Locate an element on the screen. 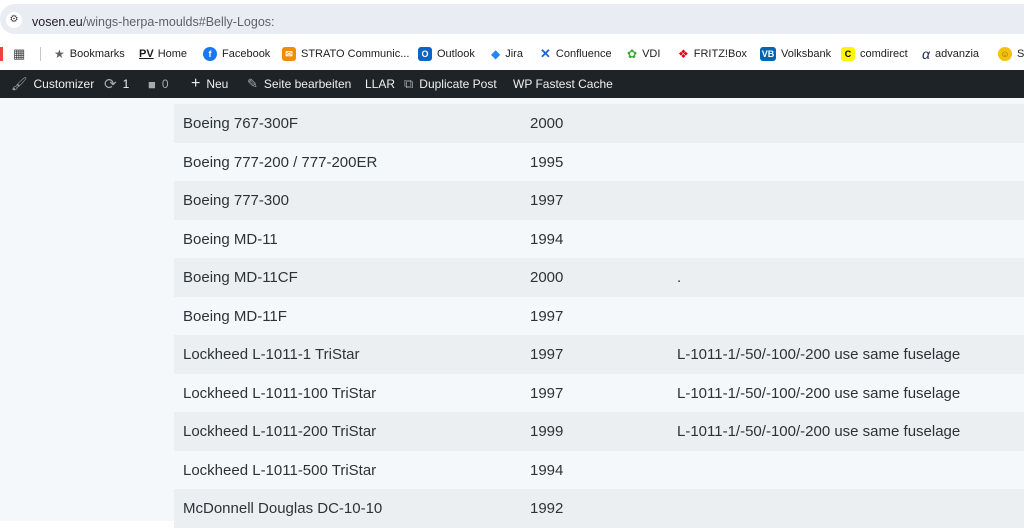 The image size is (1024, 528). table-row: Boeing MD-11F 1997 is located at coordinates (599, 315).